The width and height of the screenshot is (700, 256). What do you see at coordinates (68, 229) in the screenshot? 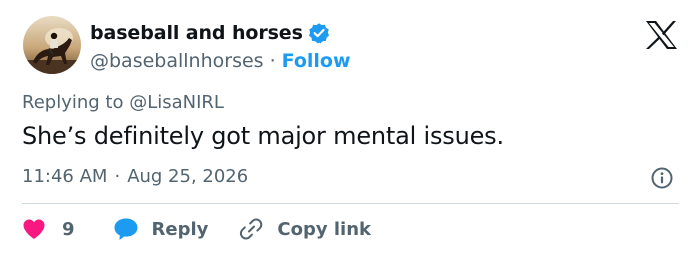
I see `like-count: 9` at bounding box center [68, 229].